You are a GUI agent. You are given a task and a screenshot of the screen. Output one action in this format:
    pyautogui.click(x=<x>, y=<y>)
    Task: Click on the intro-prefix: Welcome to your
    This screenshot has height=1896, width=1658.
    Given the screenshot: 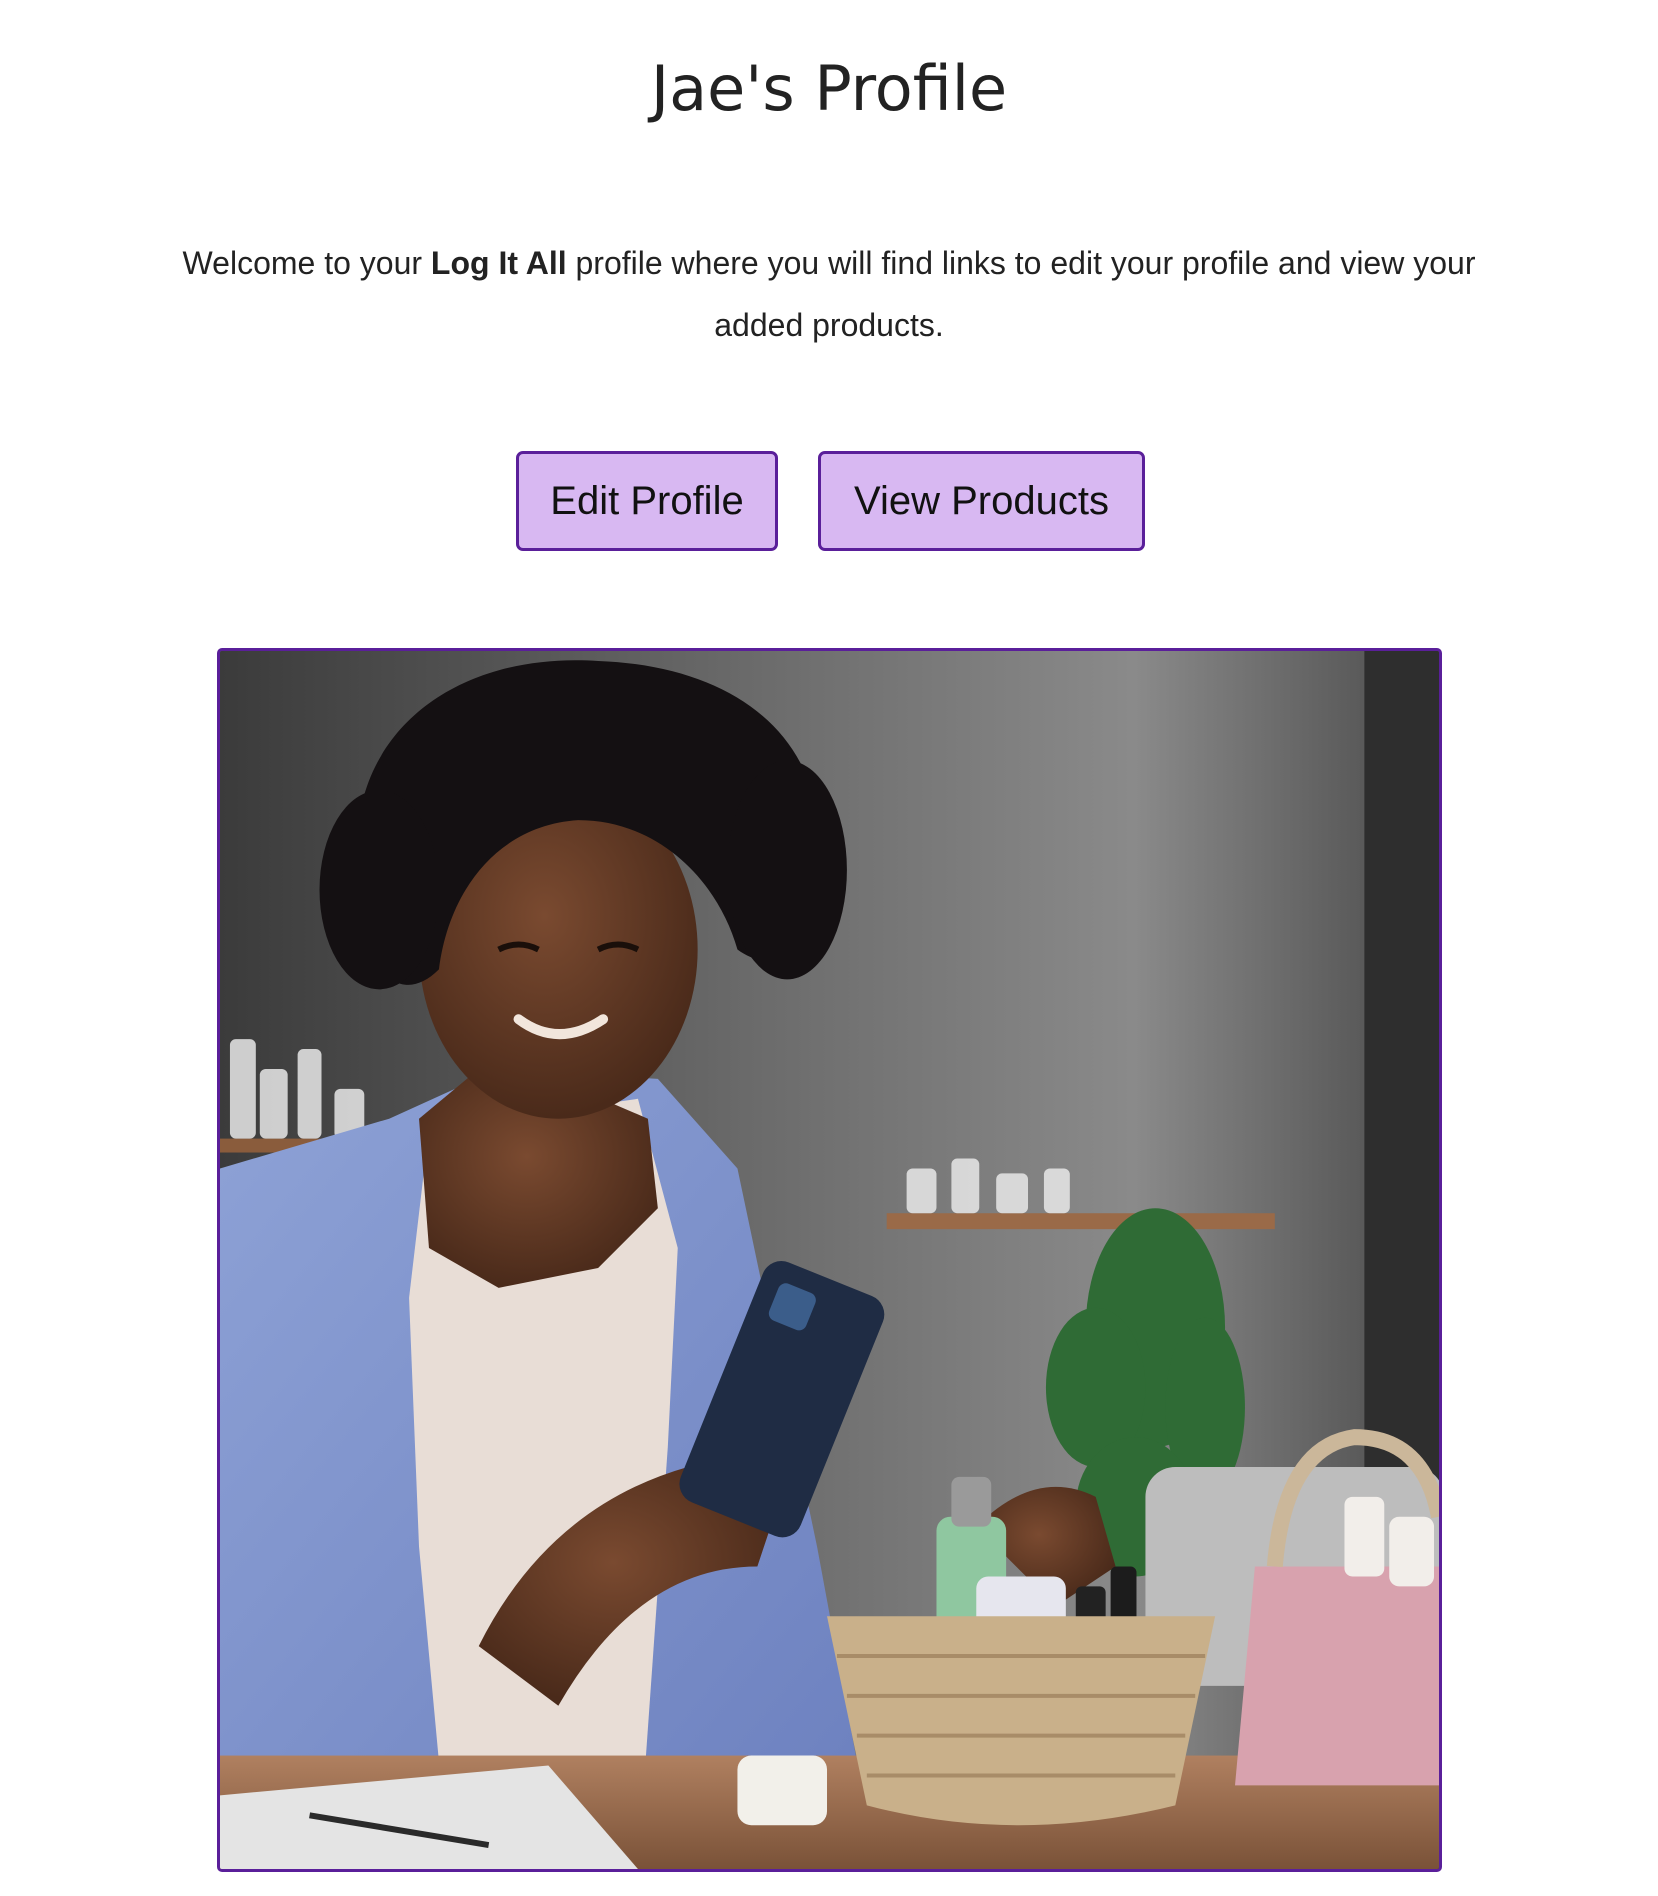 What is the action you would take?
    pyautogui.click(x=306, y=263)
    